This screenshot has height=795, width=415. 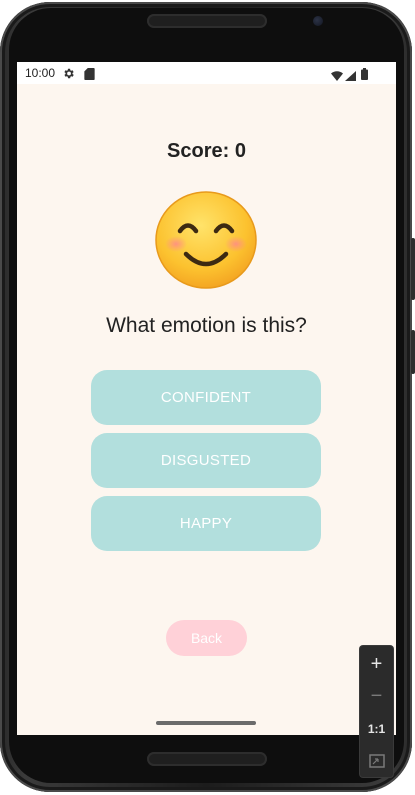 I want to click on fit-screen-icon, so click(x=376, y=761).